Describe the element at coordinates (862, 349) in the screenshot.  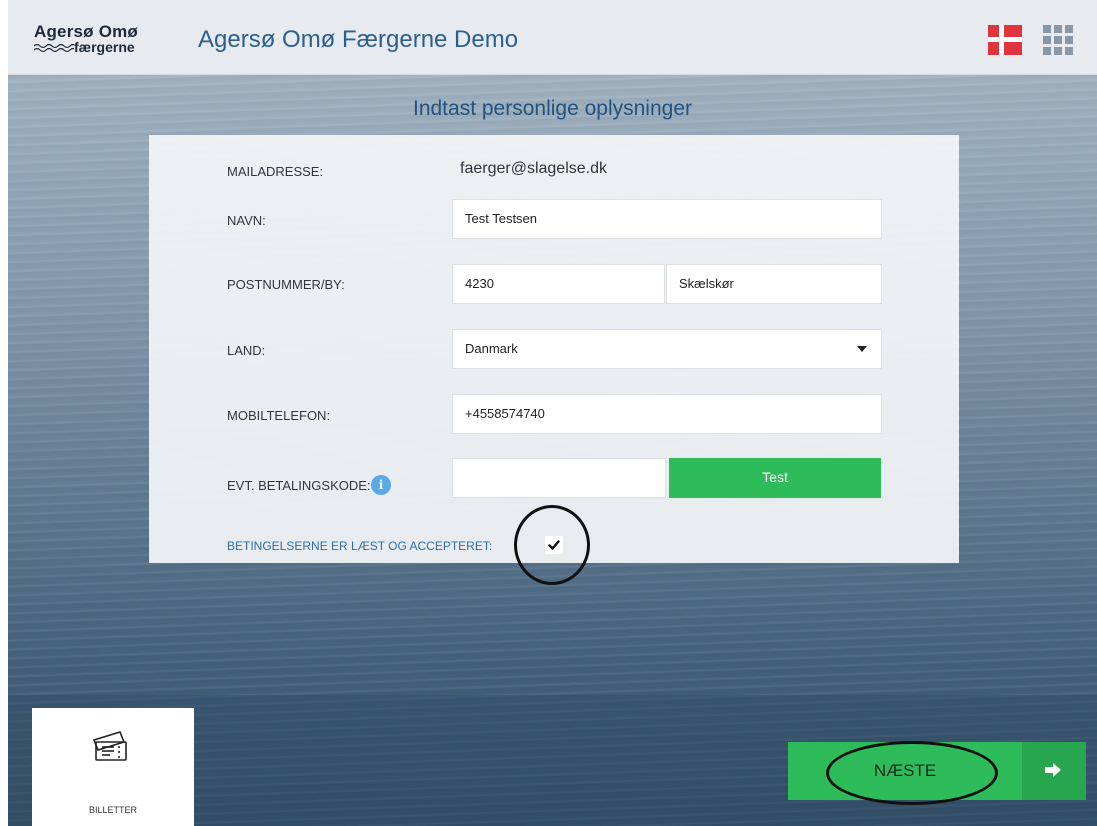
I see `chevron-down-icon` at that location.